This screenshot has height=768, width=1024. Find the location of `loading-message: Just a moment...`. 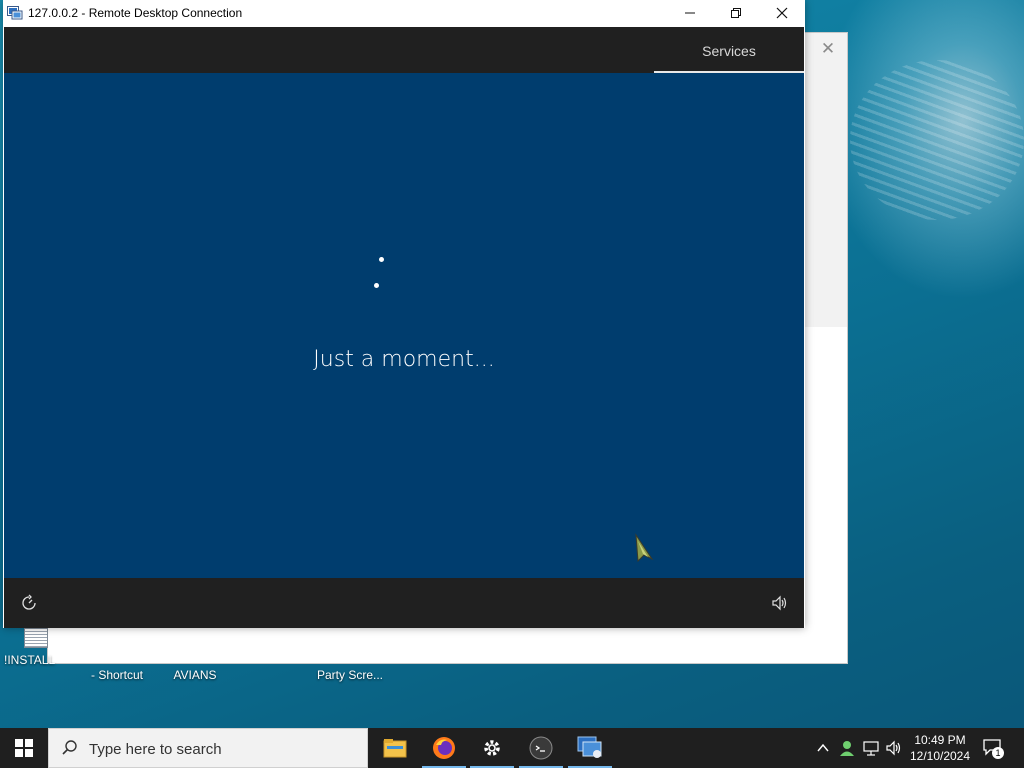

loading-message: Just a moment... is located at coordinates (404, 359).